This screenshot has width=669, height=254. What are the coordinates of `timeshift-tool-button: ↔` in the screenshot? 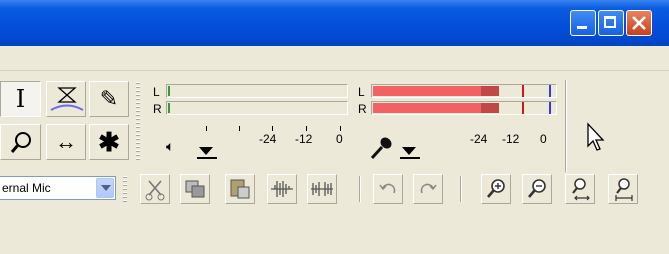 It's located at (66, 142).